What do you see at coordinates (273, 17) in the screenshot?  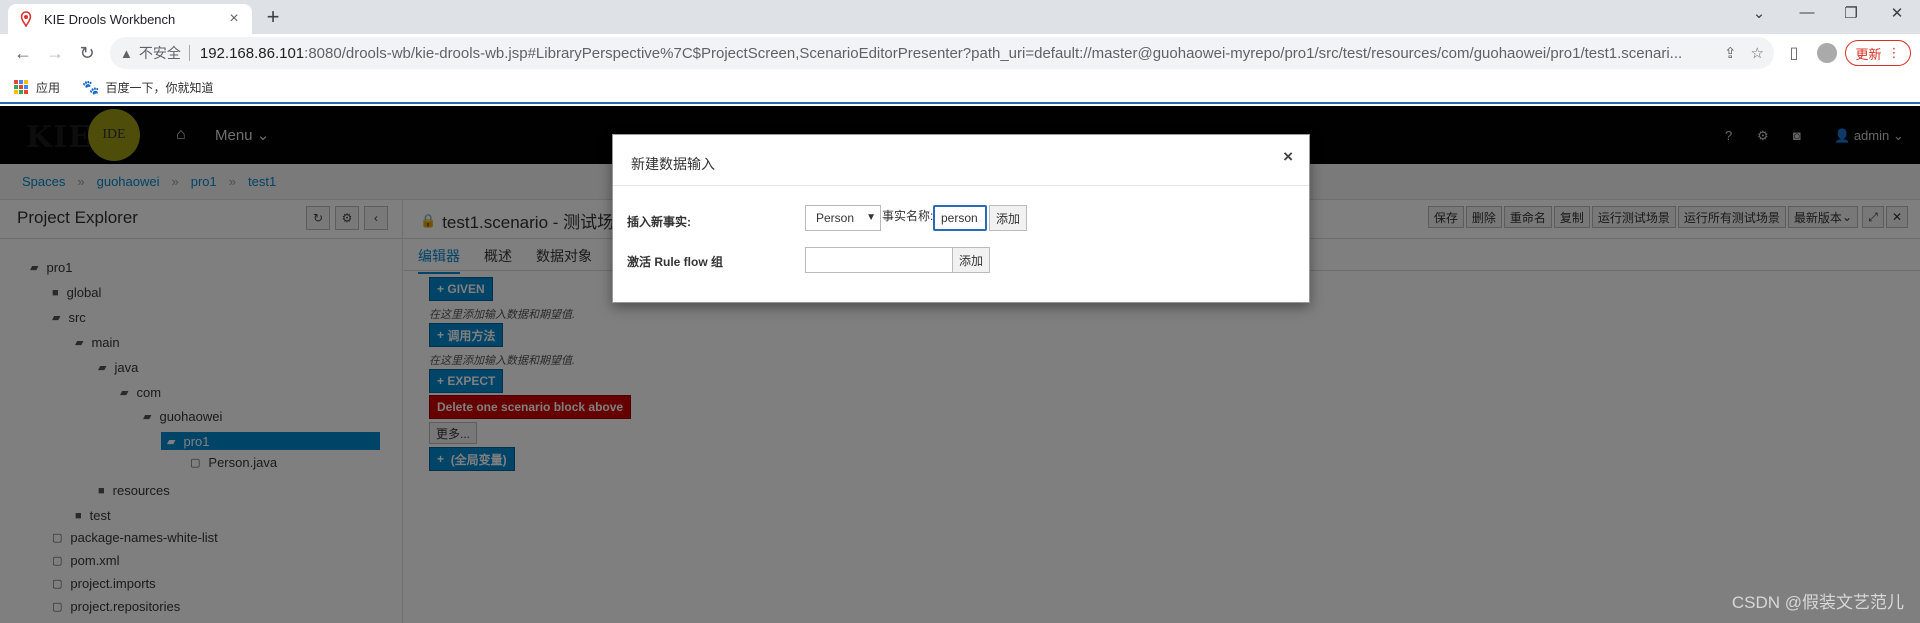 I see `new-tab-button: +` at bounding box center [273, 17].